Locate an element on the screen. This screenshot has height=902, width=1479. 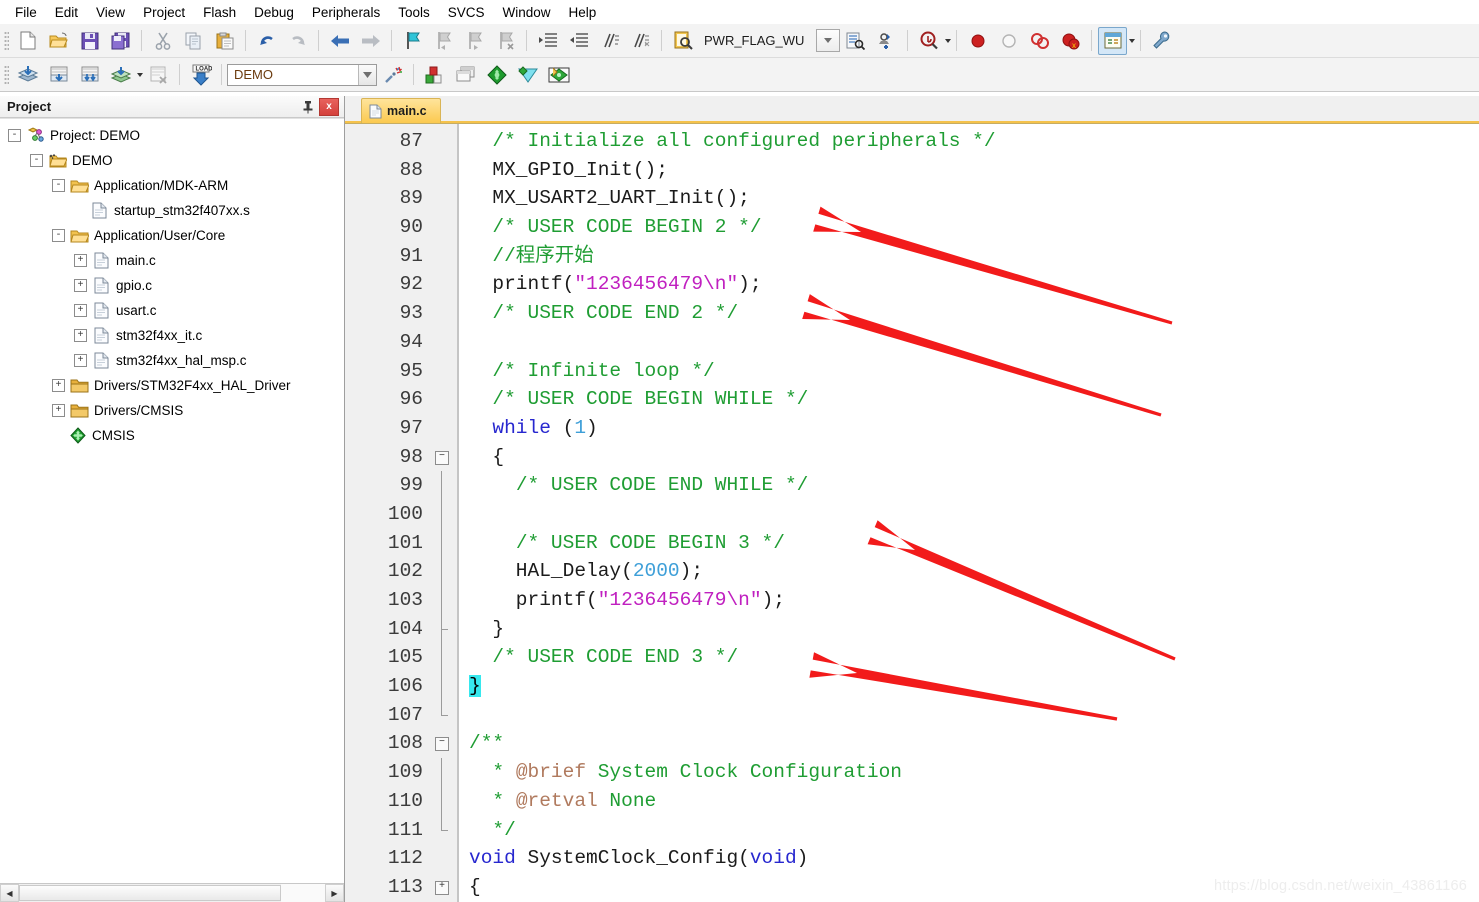
stop-build-icon is located at coordinates (158, 75).